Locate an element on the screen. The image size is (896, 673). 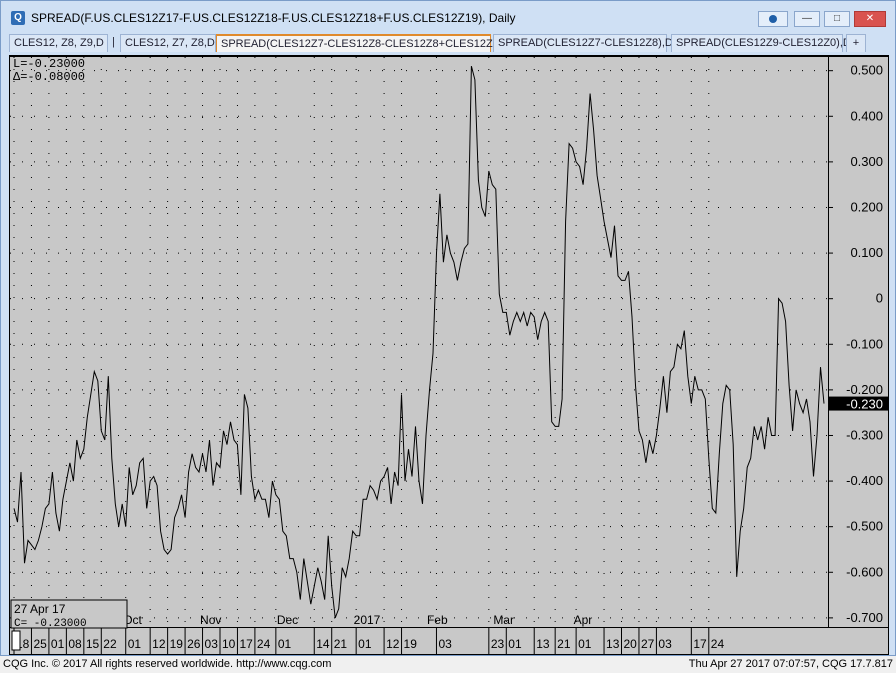
day-label-26: 13 is located at coordinates (613, 644).